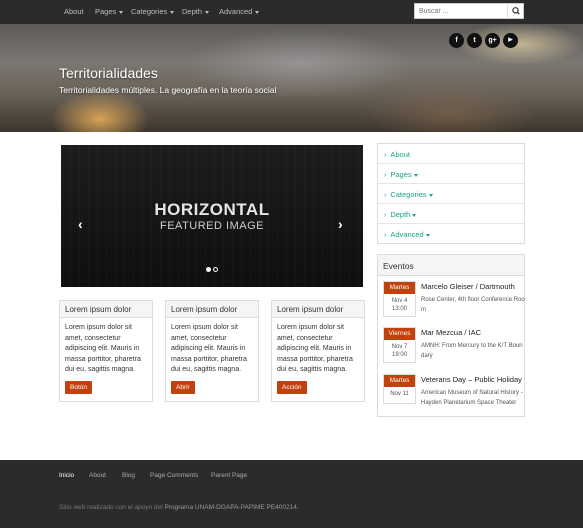 Image resolution: width=583 pixels, height=528 pixels. What do you see at coordinates (451, 174) in the screenshot?
I see `sidebar-item-pages: › Pages` at bounding box center [451, 174].